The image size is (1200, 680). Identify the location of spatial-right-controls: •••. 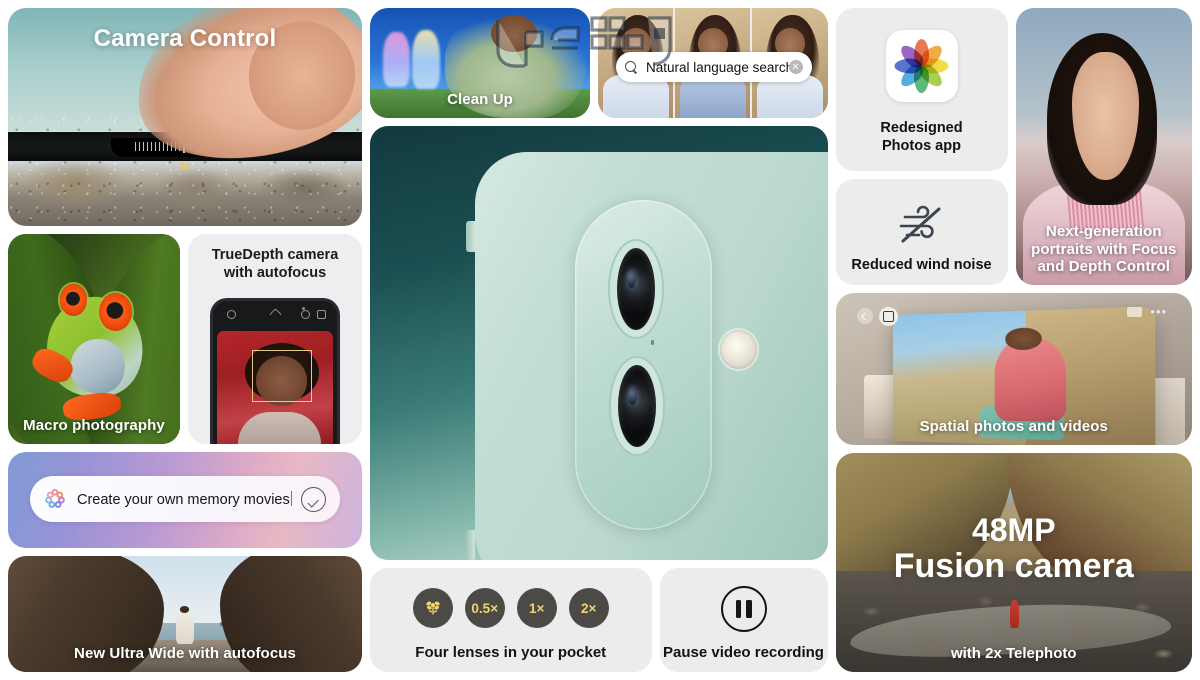
(1147, 311).